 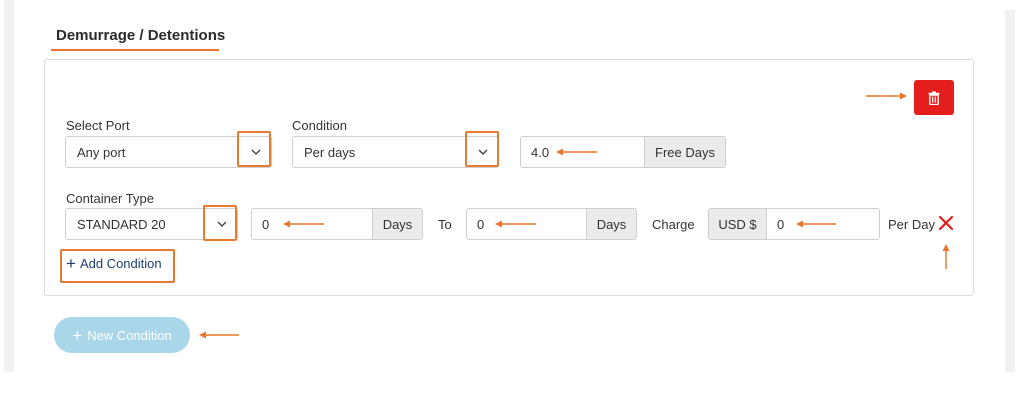 What do you see at coordinates (582, 152) in the screenshot?
I see `free-days-value: 4.0` at bounding box center [582, 152].